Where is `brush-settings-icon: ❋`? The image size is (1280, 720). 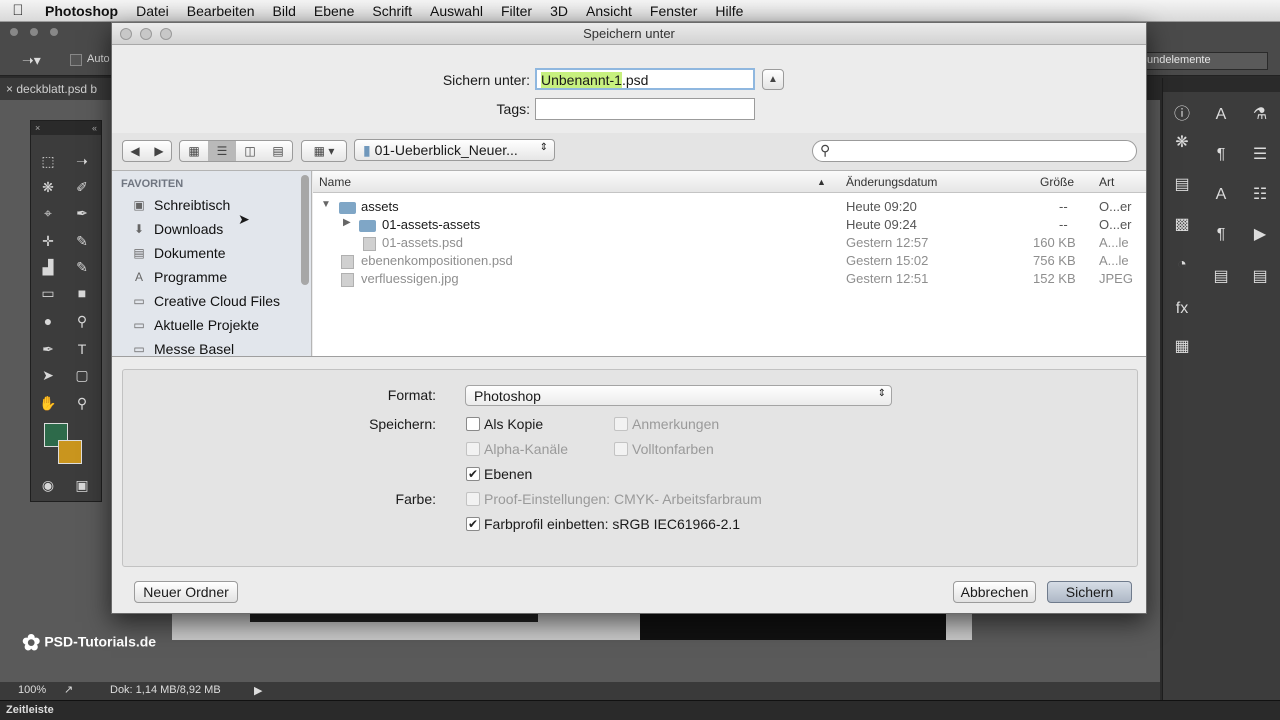 brush-settings-icon: ❋ is located at coordinates (1182, 143).